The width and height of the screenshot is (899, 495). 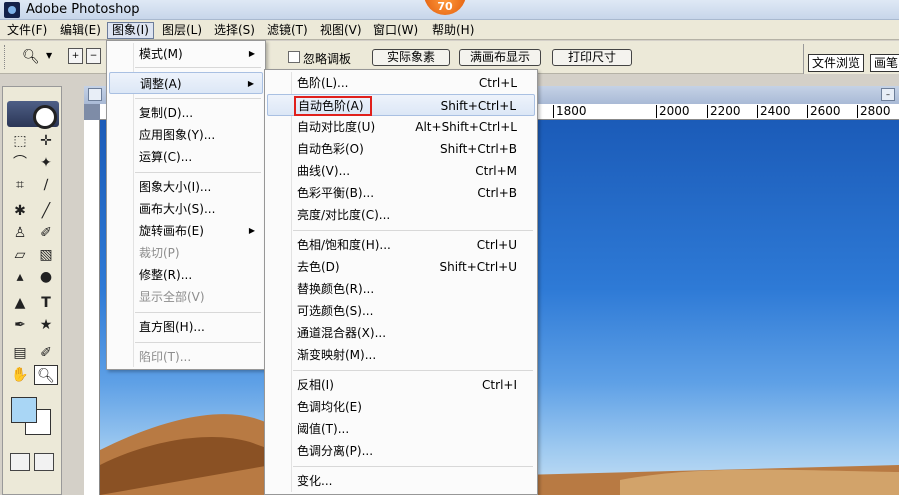 What do you see at coordinates (331, 106) in the screenshot?
I see `menu-item-label: 自动色阶(A)` at bounding box center [331, 106].